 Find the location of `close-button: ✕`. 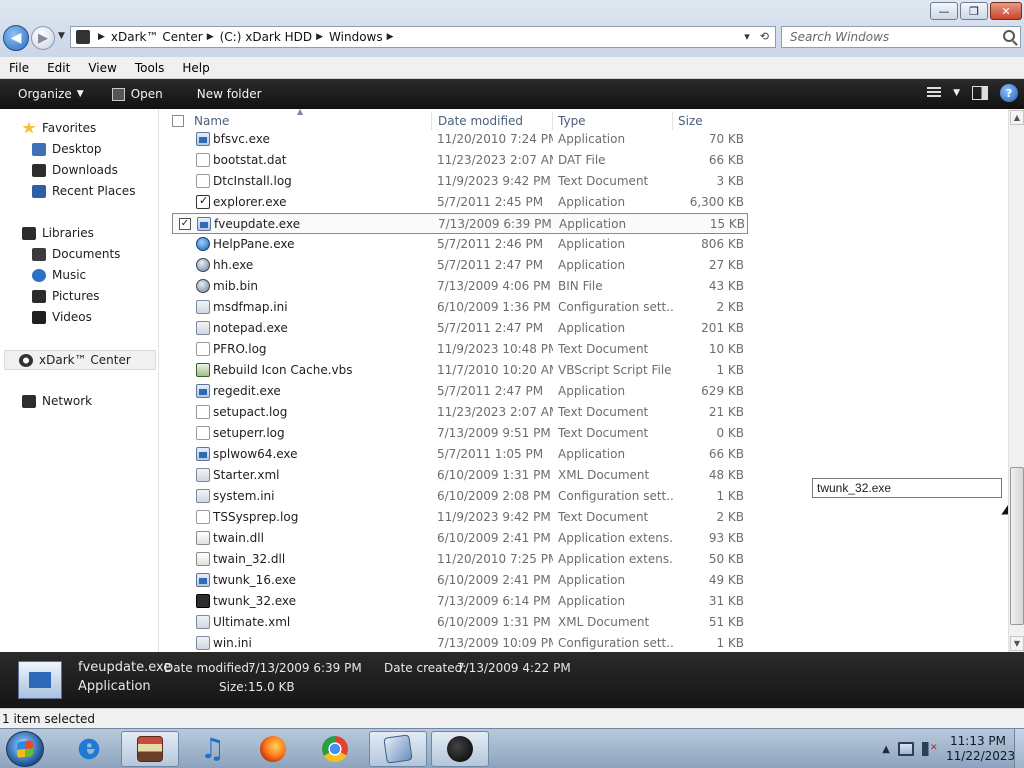

close-button: ✕ is located at coordinates (1006, 11).